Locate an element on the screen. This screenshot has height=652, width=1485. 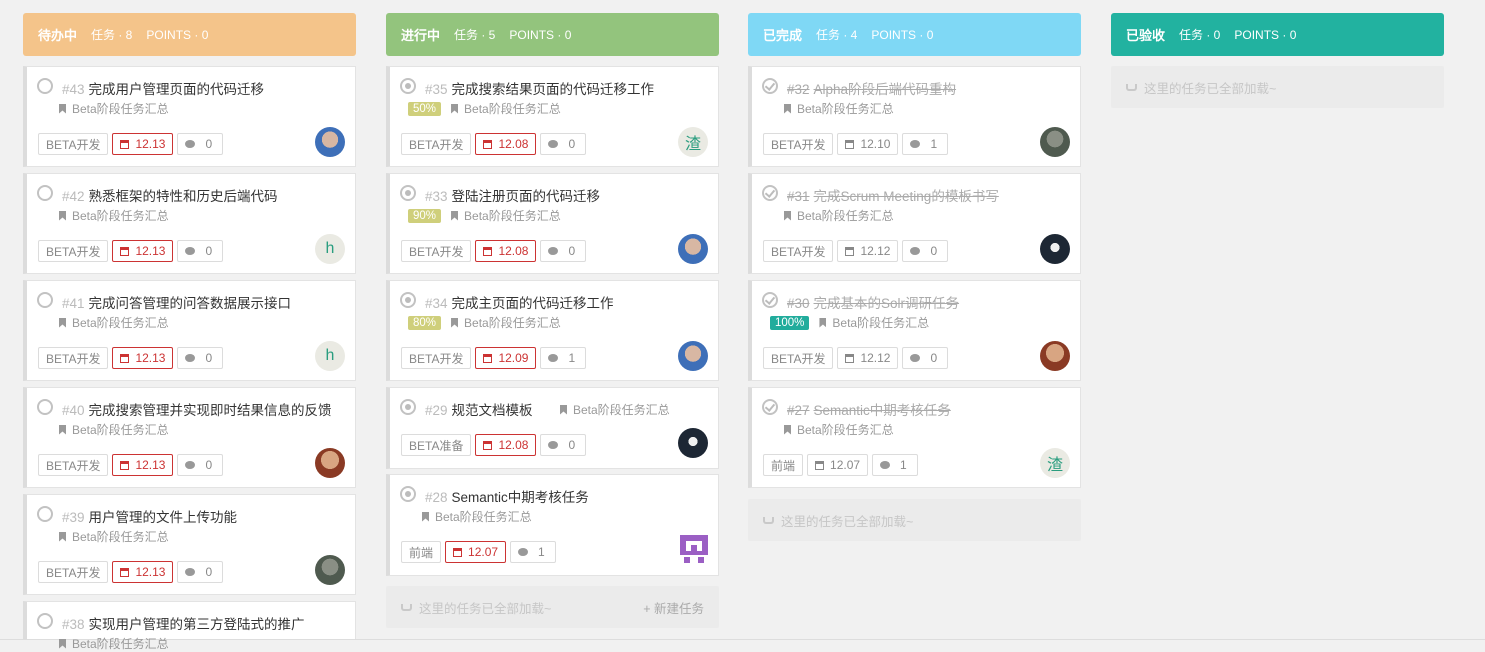
task-title-line: #34 完成主页面的代码迁移工作 is located at coordinates (519, 302).